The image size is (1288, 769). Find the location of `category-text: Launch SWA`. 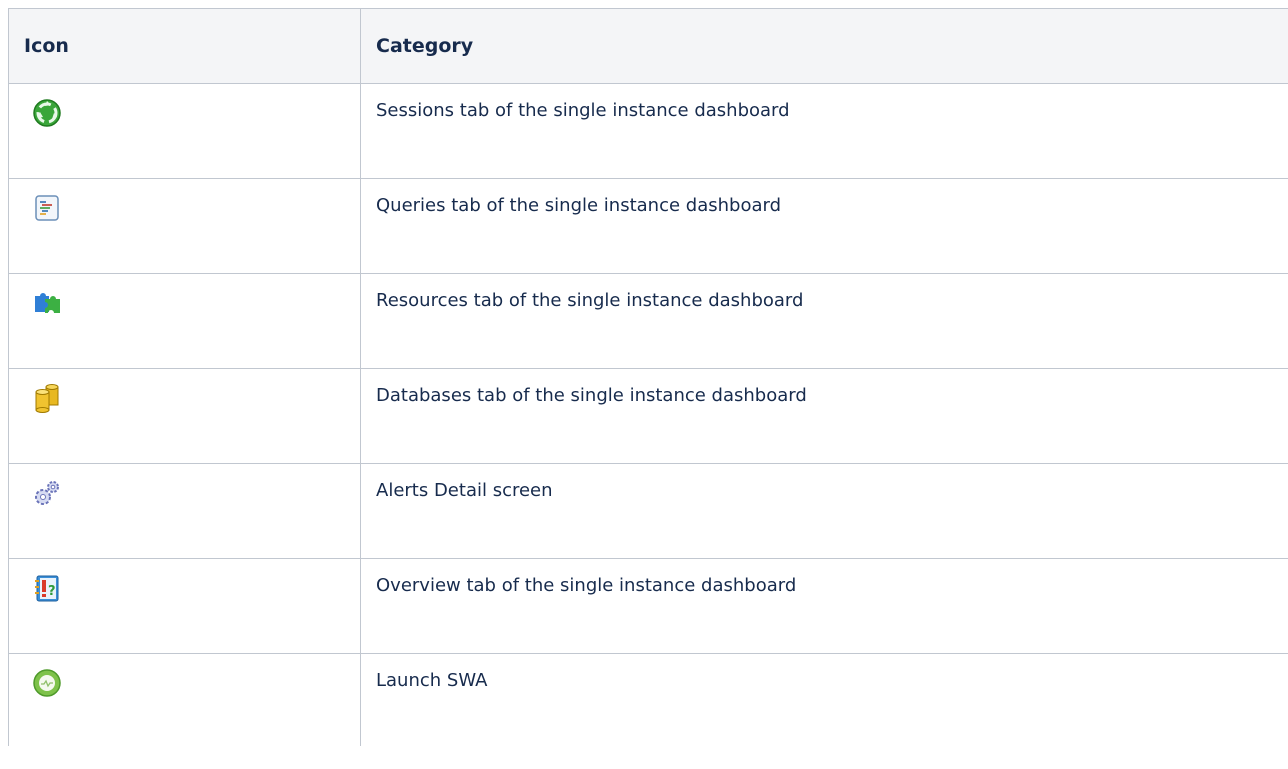

category-text: Launch SWA is located at coordinates (824, 700).